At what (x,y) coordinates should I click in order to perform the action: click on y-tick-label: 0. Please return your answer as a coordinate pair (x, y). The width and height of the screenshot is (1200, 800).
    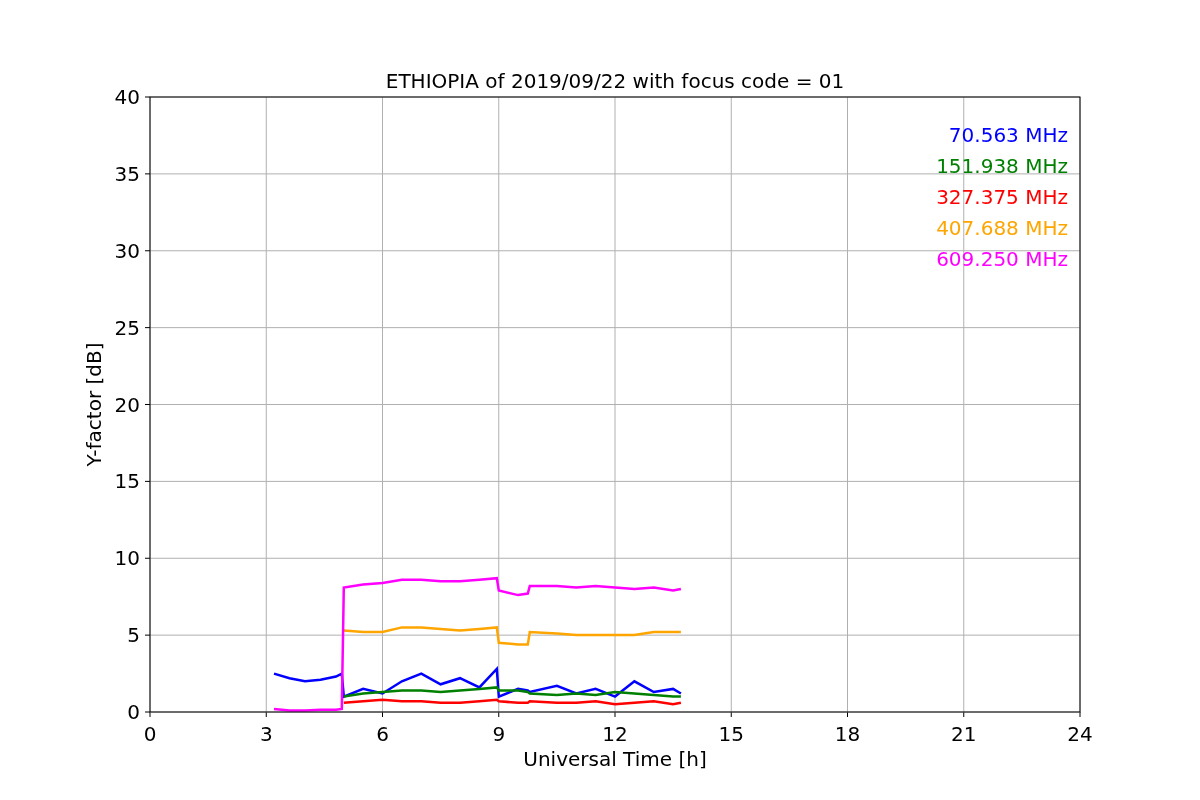
    Looking at the image, I should click on (133, 712).